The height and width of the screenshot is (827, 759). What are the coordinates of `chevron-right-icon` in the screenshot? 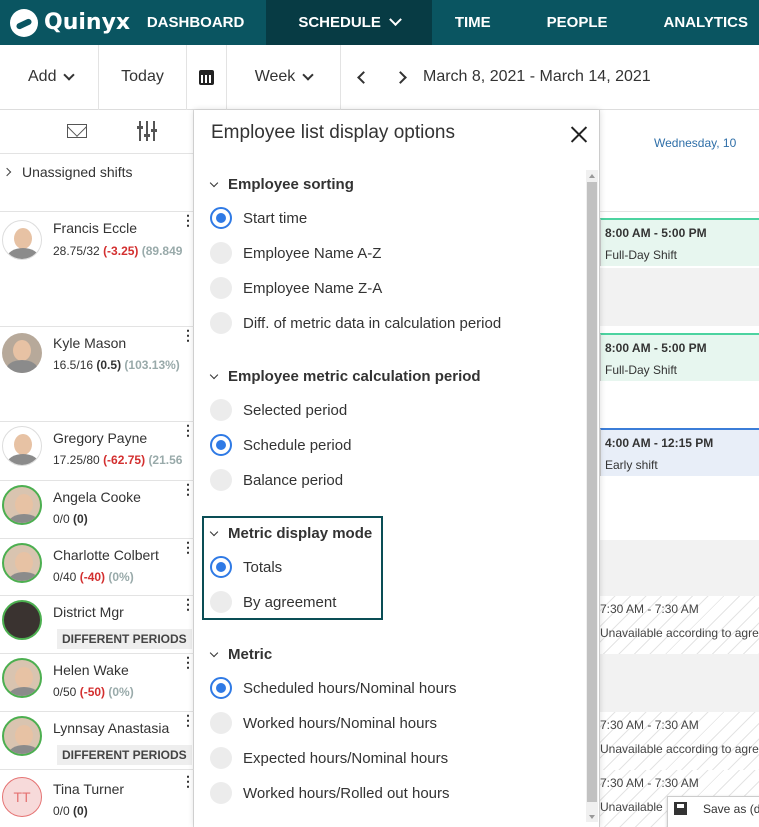 It's located at (7, 172).